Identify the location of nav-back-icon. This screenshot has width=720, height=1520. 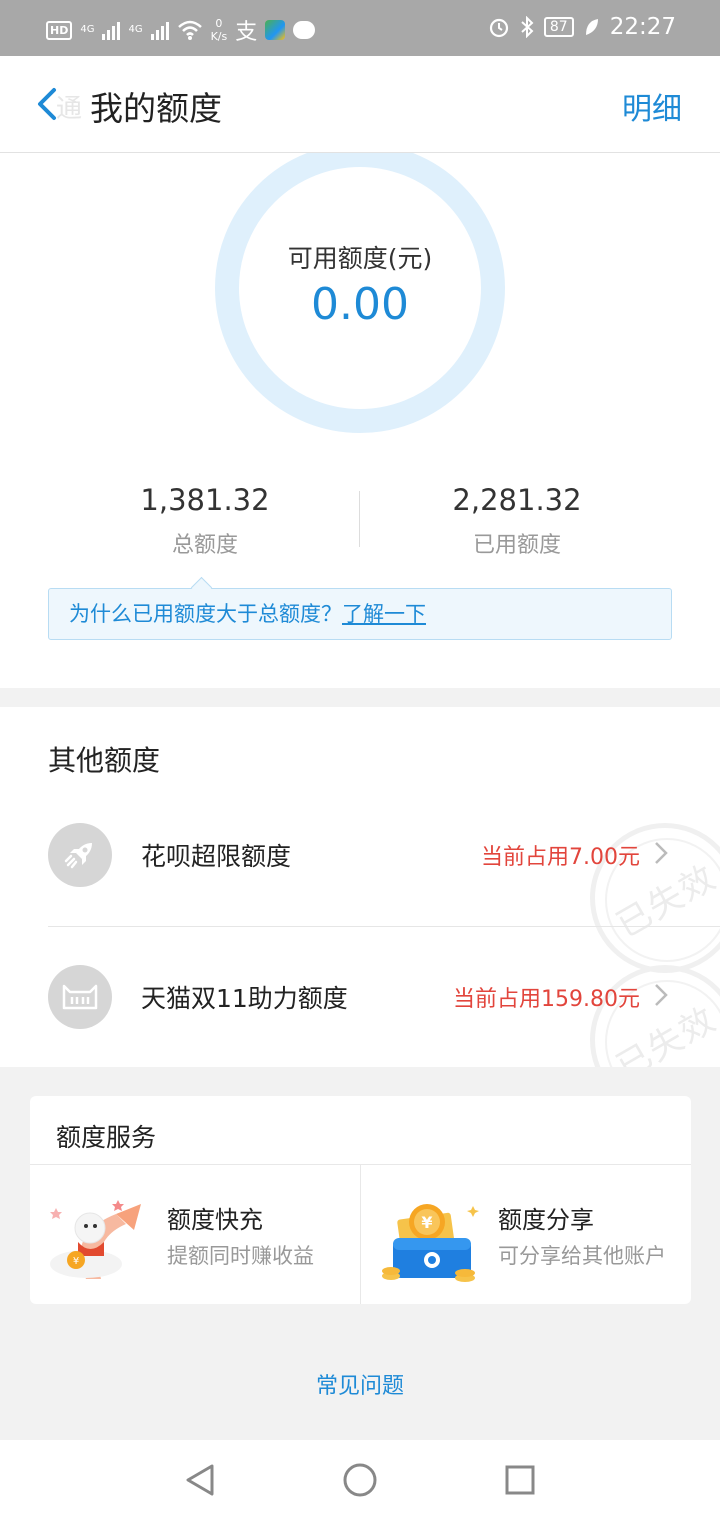
(200, 1480).